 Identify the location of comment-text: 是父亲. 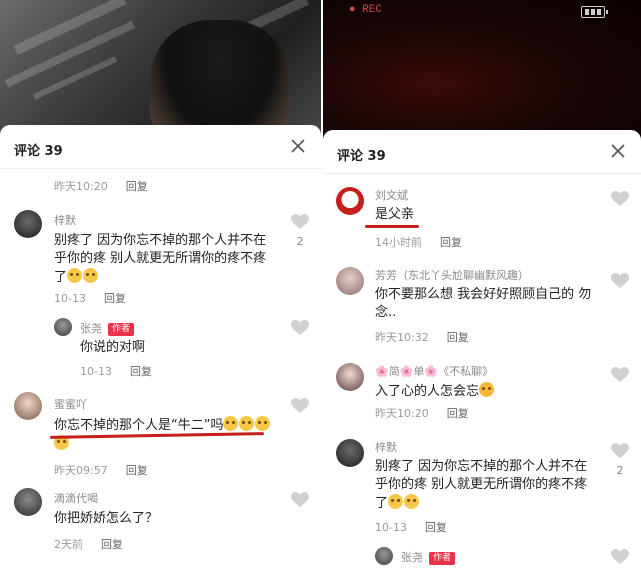
(395, 214).